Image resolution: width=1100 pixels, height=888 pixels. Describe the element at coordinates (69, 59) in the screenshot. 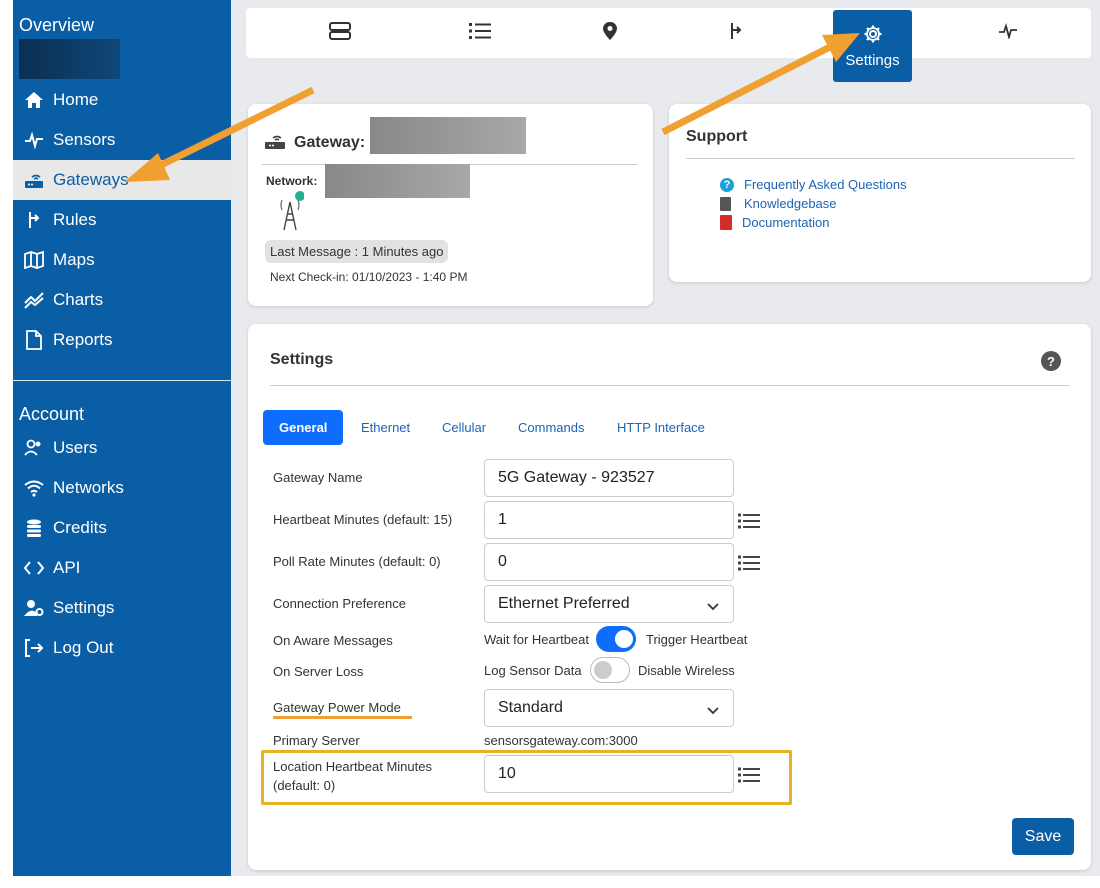

I see `redacted-account-name` at that location.